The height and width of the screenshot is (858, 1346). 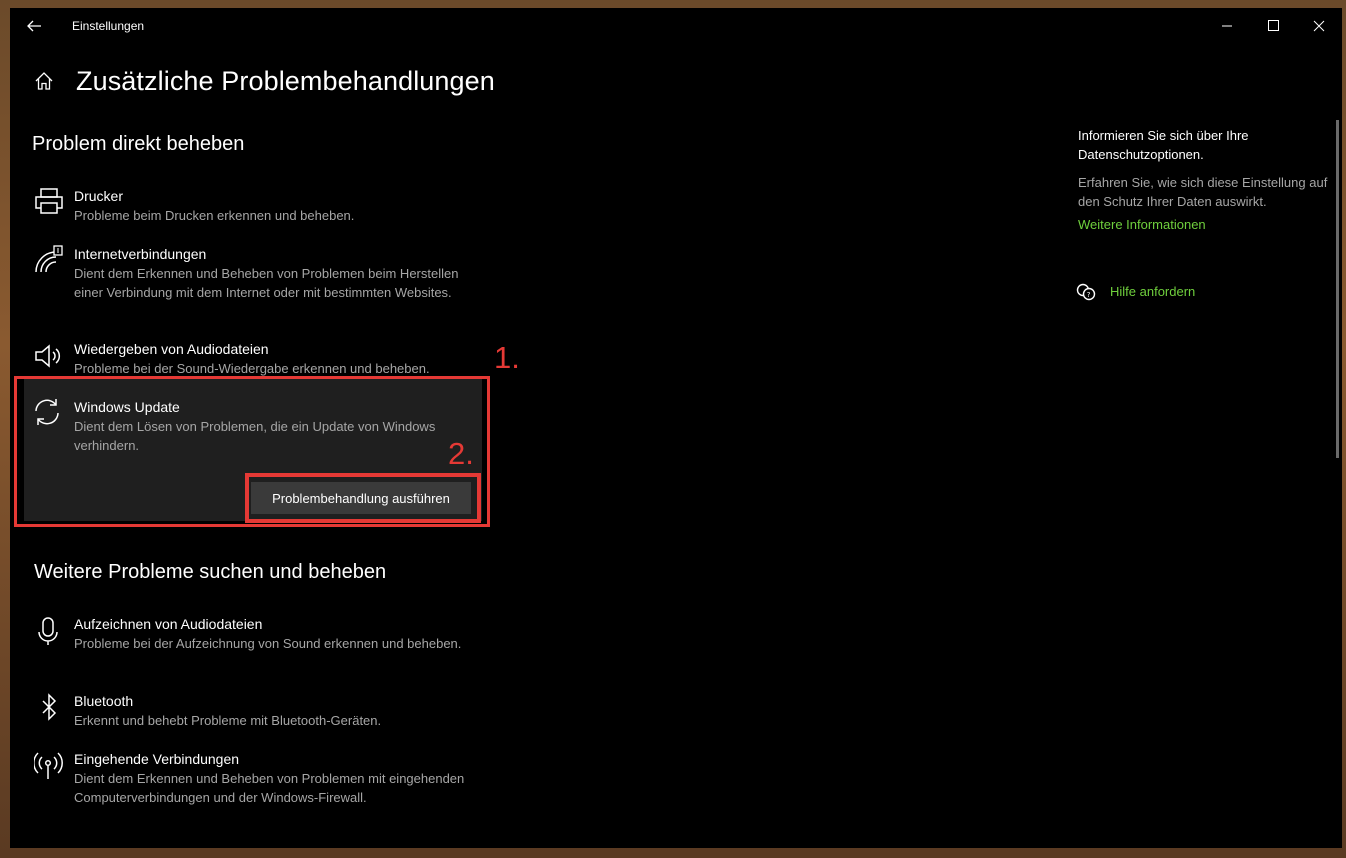 I want to click on annotation-step-1: 1., so click(x=507, y=357).